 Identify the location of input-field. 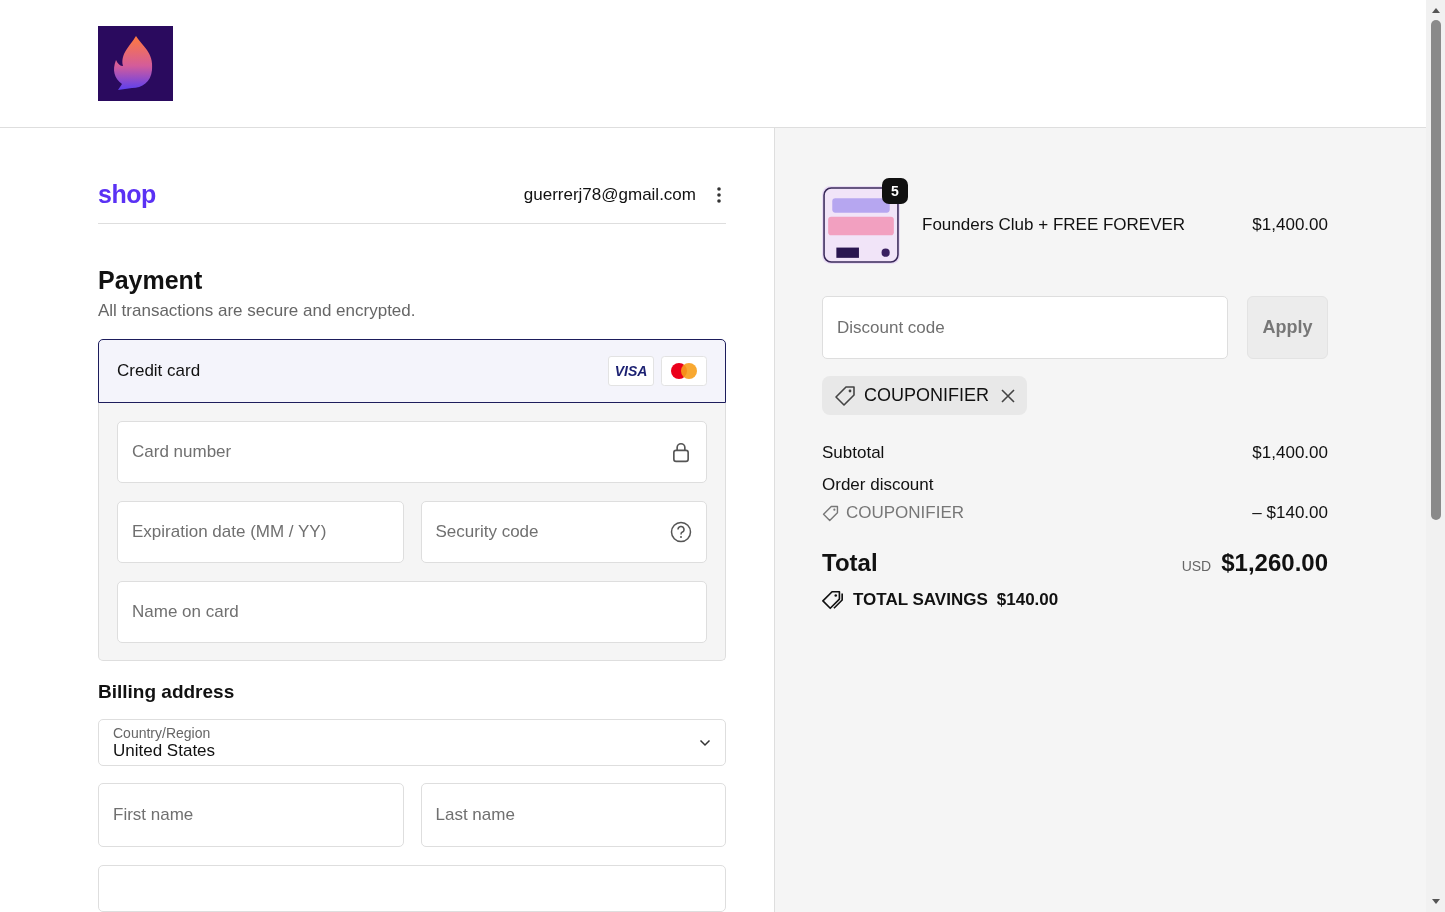
(412, 888).